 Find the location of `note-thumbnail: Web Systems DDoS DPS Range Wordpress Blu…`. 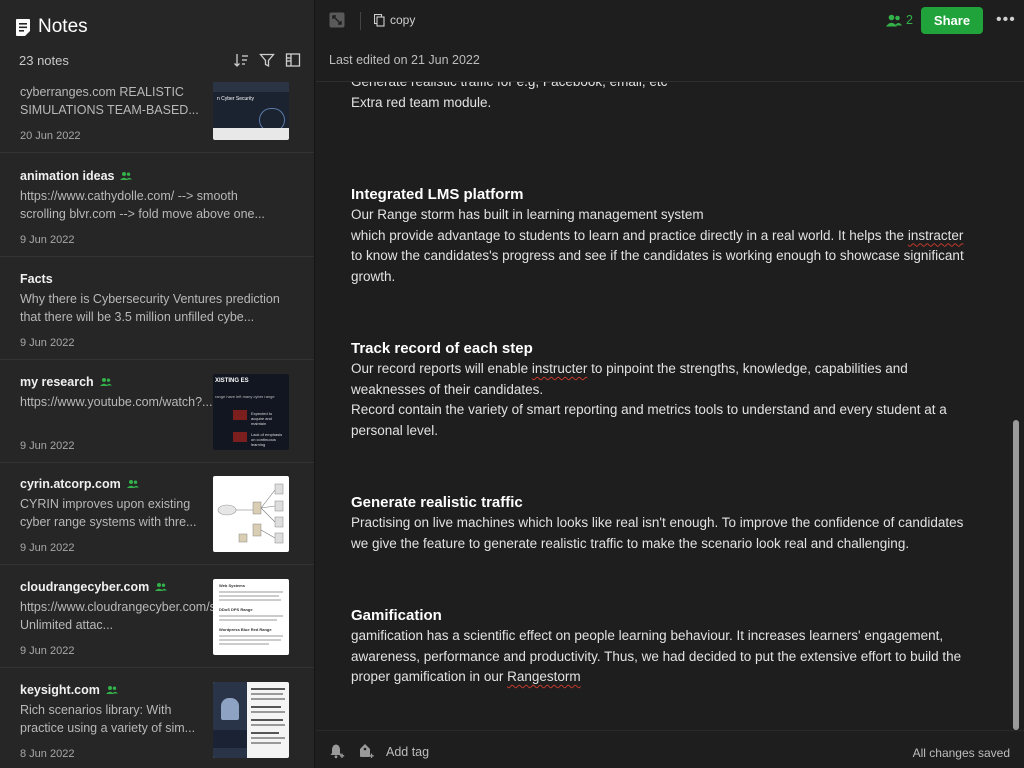

note-thumbnail: Web Systems DDoS DPS Range Wordpress Blu… is located at coordinates (251, 617).